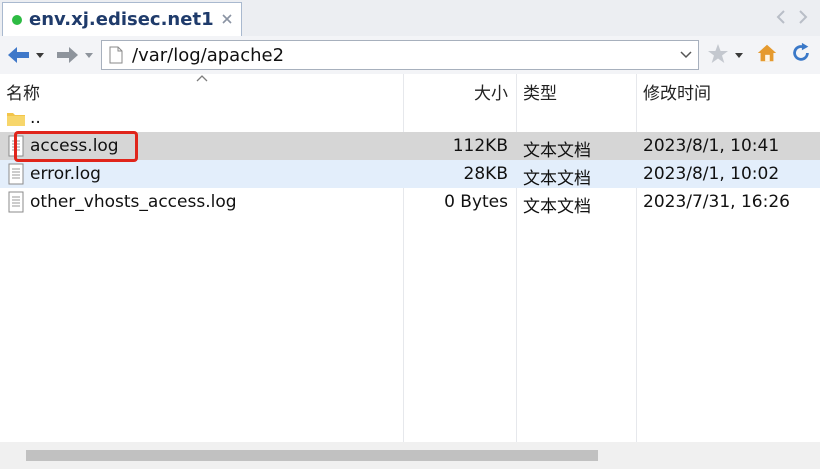 The height and width of the screenshot is (469, 820). What do you see at coordinates (23, 91) in the screenshot?
I see `column-header-name: 名称` at bounding box center [23, 91].